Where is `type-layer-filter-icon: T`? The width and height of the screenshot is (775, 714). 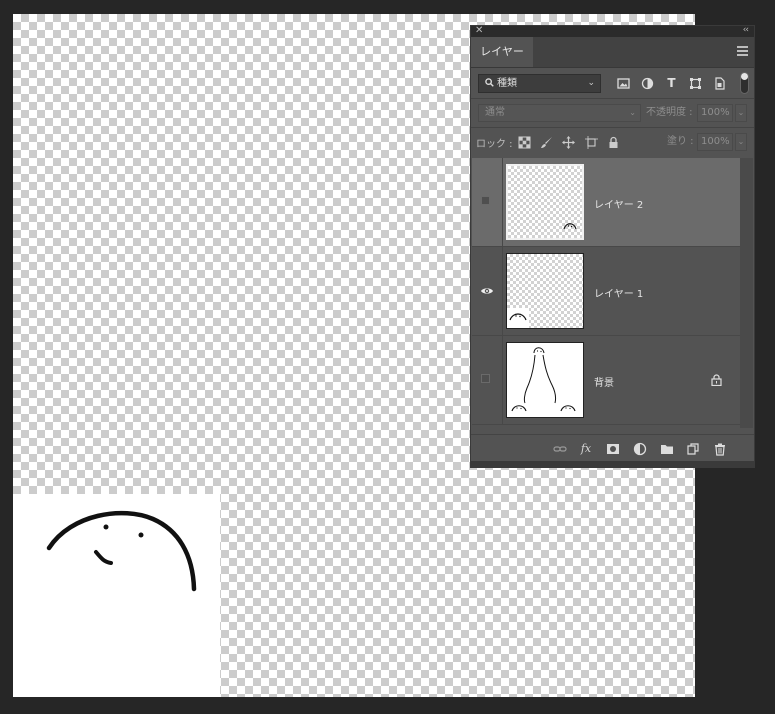
type-layer-filter-icon: T is located at coordinates (671, 83).